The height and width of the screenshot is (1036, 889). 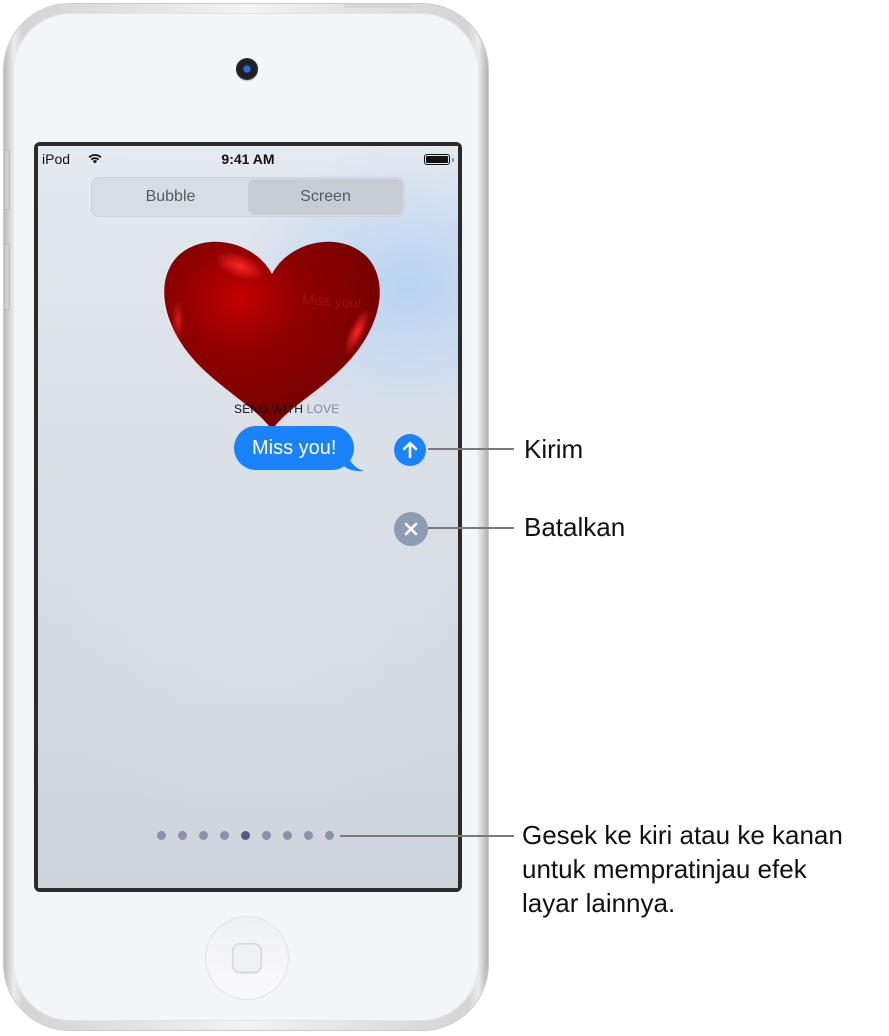 I want to click on close-icon, so click(x=411, y=529).